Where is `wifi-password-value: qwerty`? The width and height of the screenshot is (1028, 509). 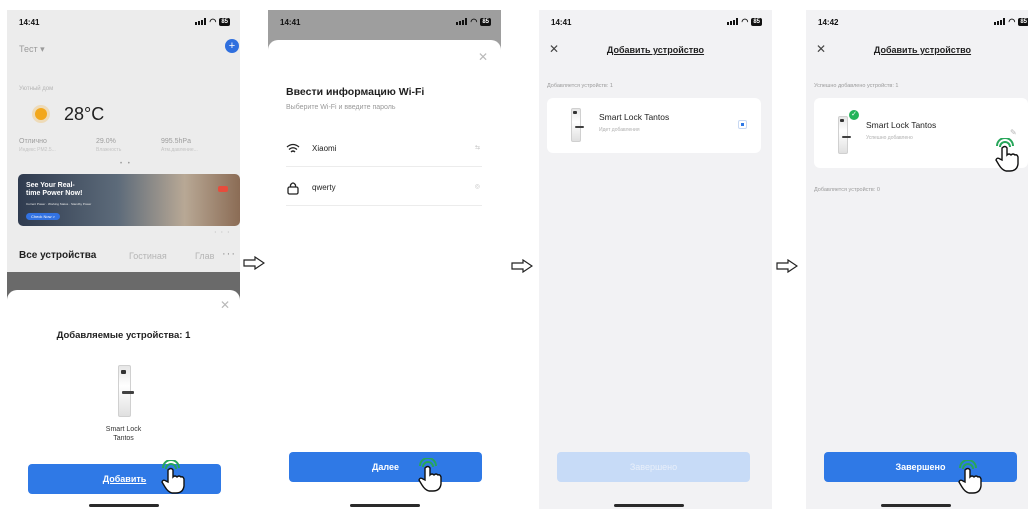 wifi-password-value: qwerty is located at coordinates (324, 187).